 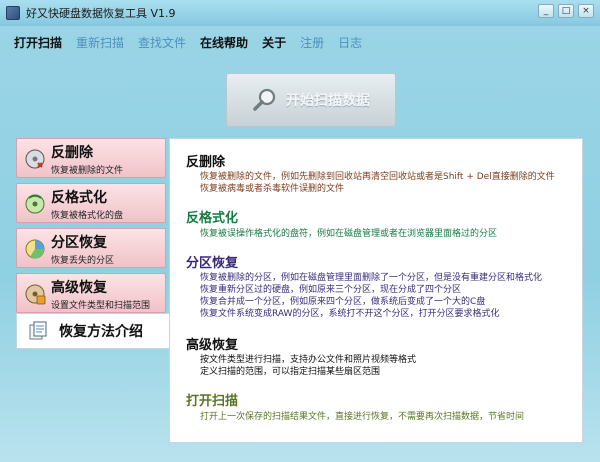 I want to click on section-line: 打开上一次保存的扫描结果文件，直接进行恢复，不需要再次扫描数据，节省时间, so click(x=362, y=417).